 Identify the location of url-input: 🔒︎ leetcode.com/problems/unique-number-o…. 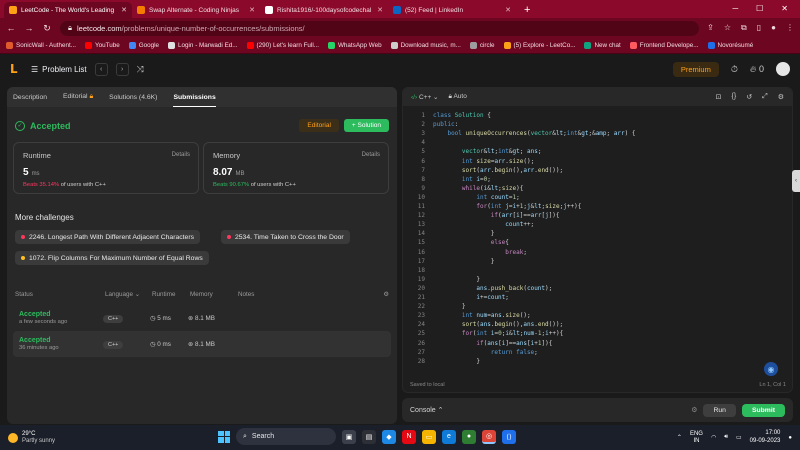
(380, 28).